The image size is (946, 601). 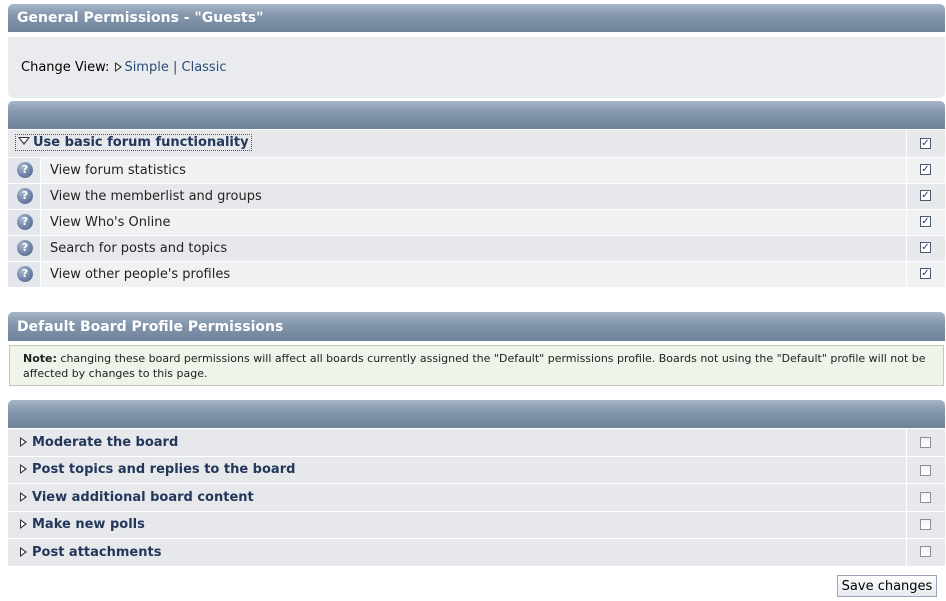 I want to click on classic-view-link: Classic, so click(x=204, y=67).